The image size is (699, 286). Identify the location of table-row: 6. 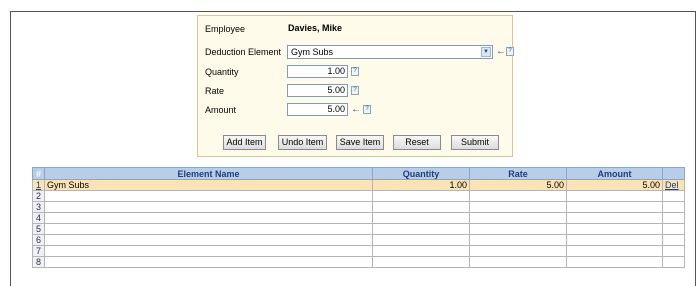
(358, 240).